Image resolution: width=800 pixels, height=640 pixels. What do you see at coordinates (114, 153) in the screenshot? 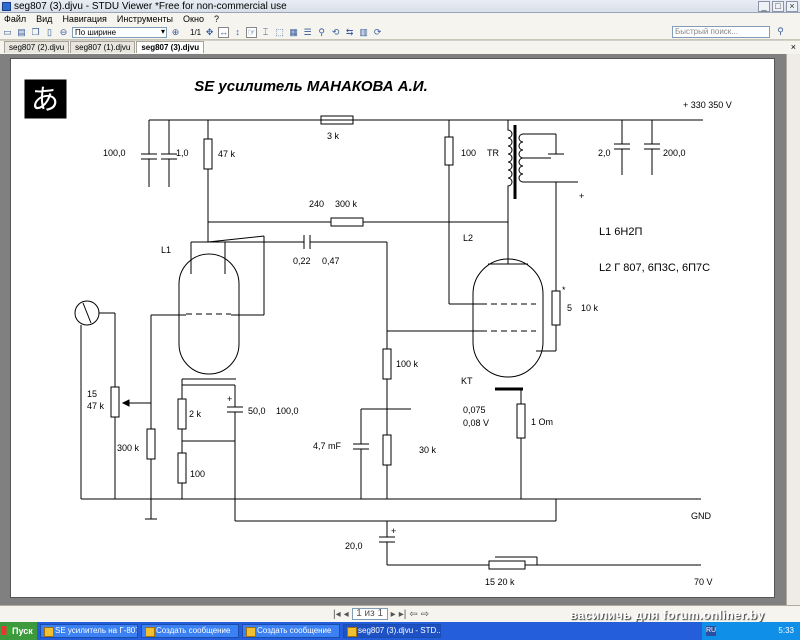
I see `label-c100: 100,0` at bounding box center [114, 153].